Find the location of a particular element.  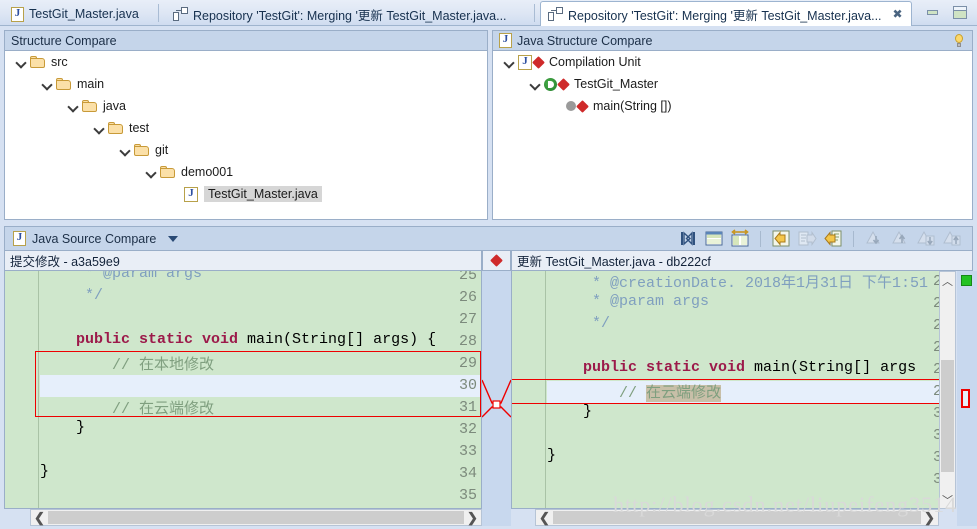

tree-item-testgit-master-class: TestGit_Master is located at coordinates (732, 84).